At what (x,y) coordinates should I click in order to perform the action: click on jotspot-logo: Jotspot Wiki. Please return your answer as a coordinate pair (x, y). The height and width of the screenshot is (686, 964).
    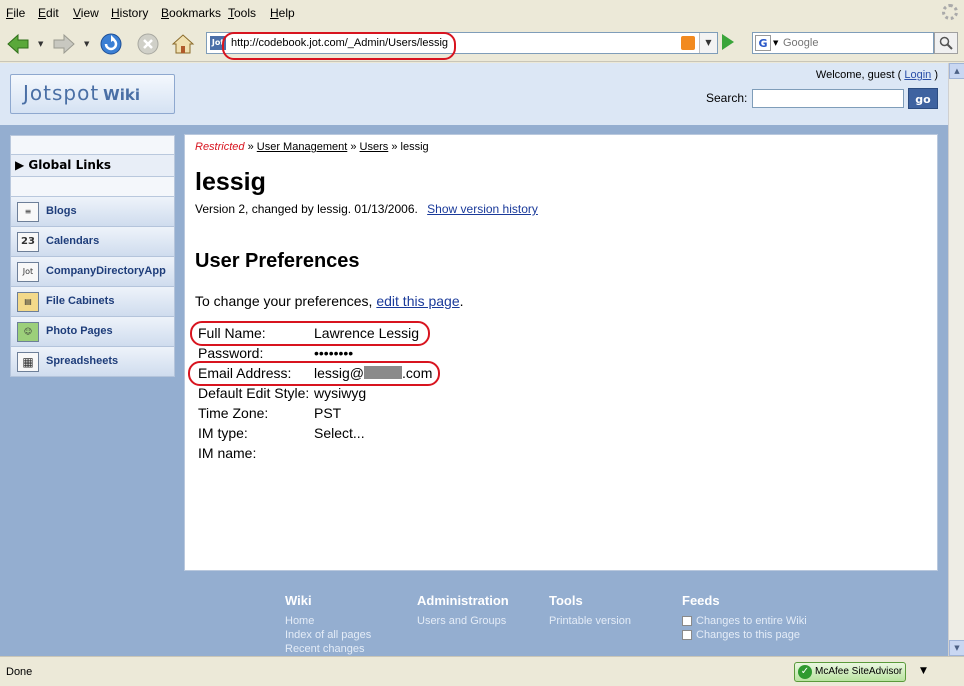
    Looking at the image, I should click on (92, 94).